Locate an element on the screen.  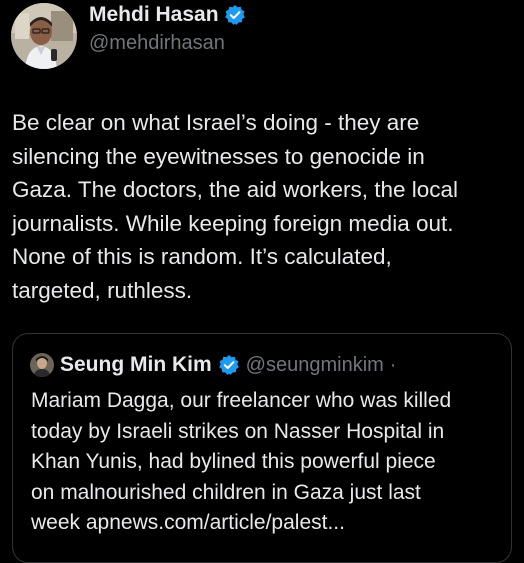
handle: @mehdirhasan is located at coordinates (167, 43).